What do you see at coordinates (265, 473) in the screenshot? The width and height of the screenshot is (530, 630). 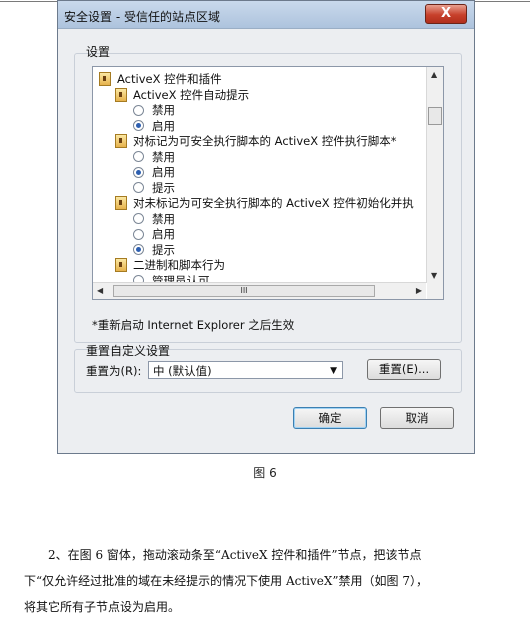 I see `figure-caption: 图 6` at bounding box center [265, 473].